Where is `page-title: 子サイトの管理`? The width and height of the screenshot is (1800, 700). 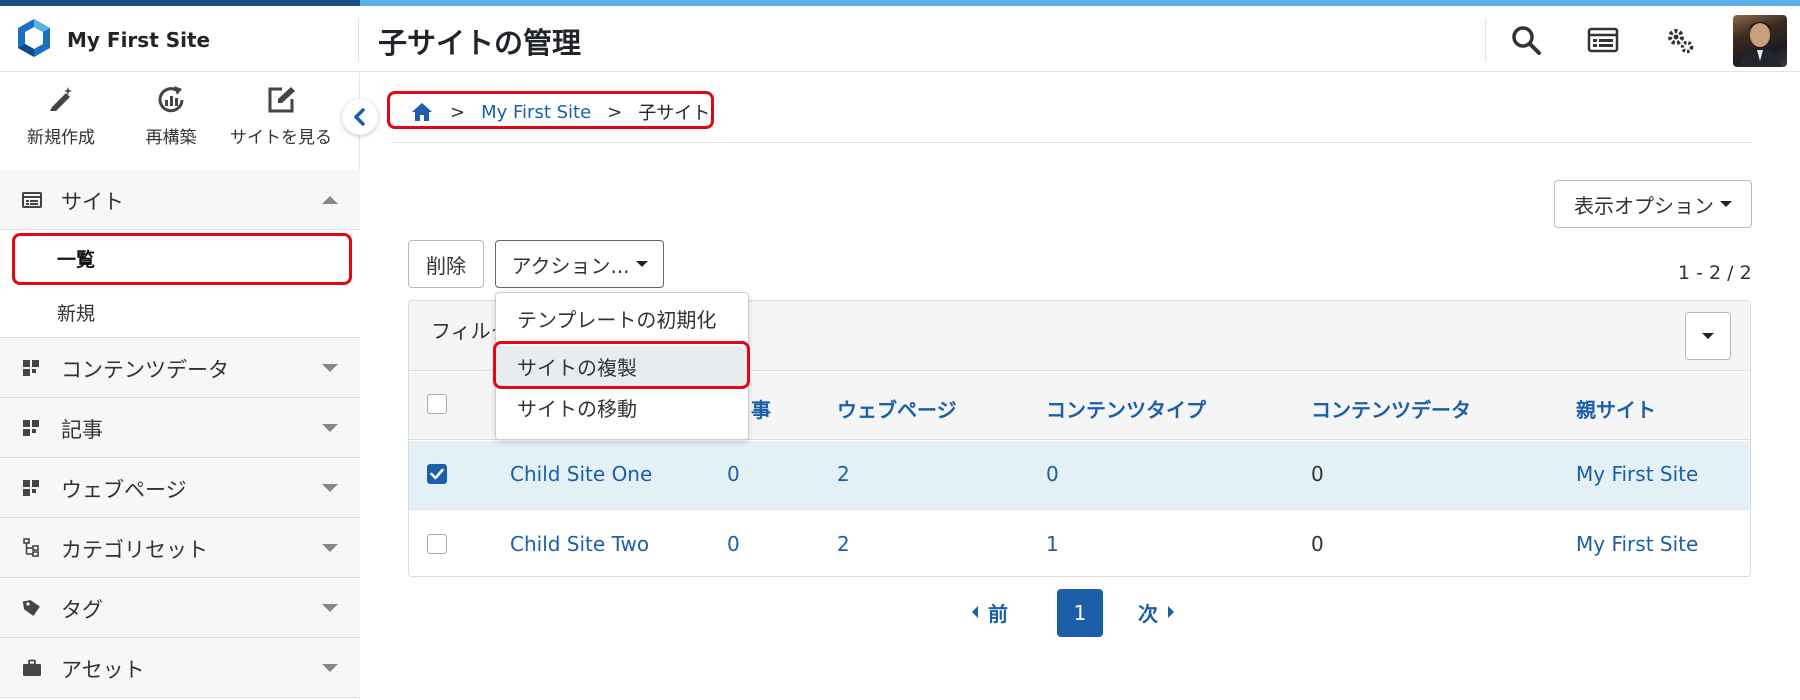 page-title: 子サイトの管理 is located at coordinates (480, 43).